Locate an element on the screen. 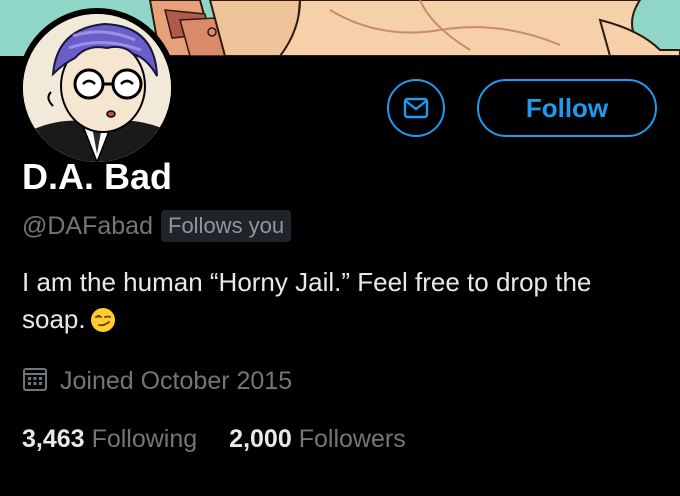 The width and height of the screenshot is (680, 496). followers-label: Followers is located at coordinates (352, 438).